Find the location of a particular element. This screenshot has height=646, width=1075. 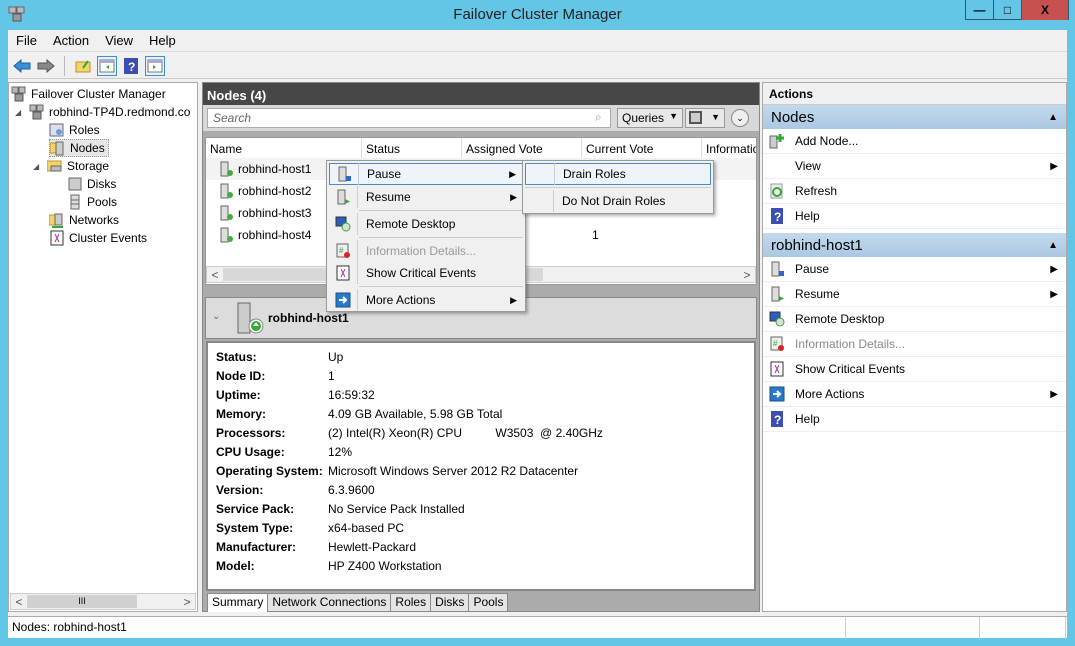

tree-item-roles: Roles is located at coordinates (74, 130).